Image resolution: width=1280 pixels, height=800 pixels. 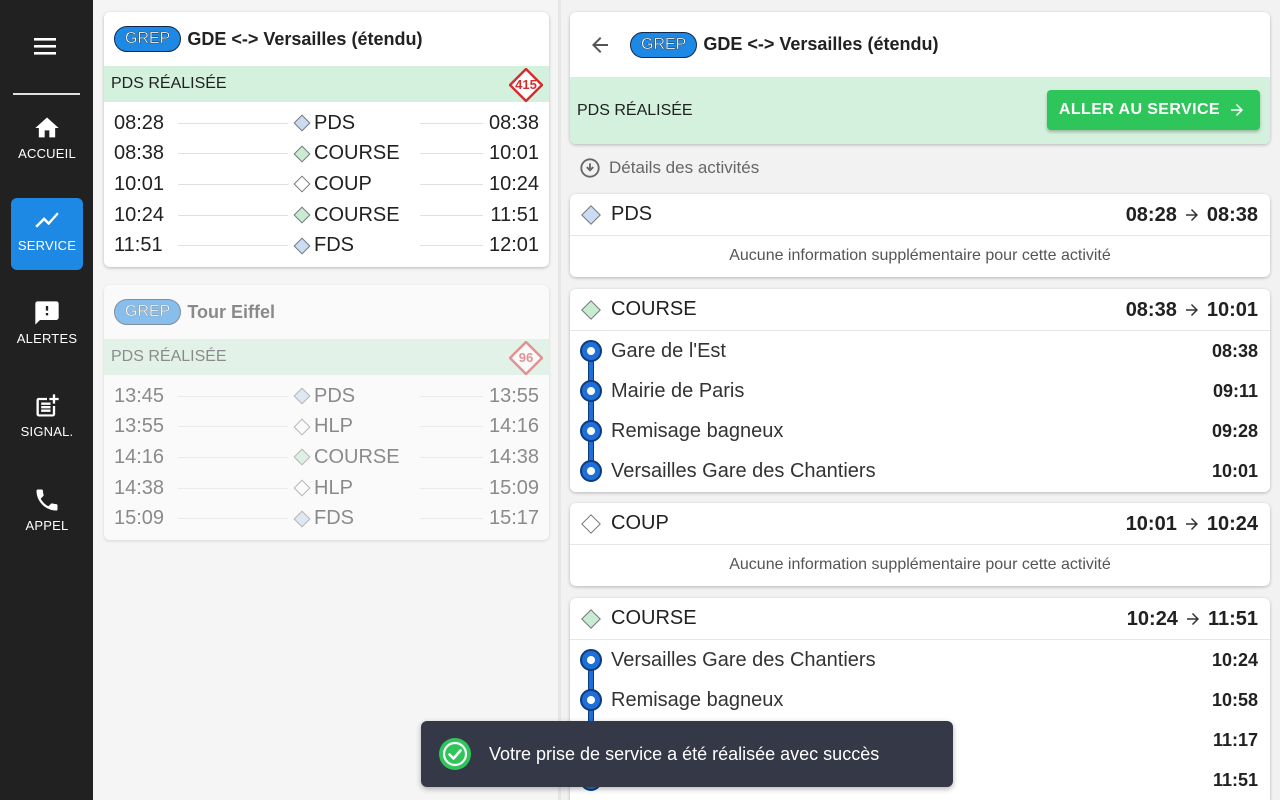 What do you see at coordinates (47, 525) in the screenshot?
I see `sidebar-item-label: APPEL` at bounding box center [47, 525].